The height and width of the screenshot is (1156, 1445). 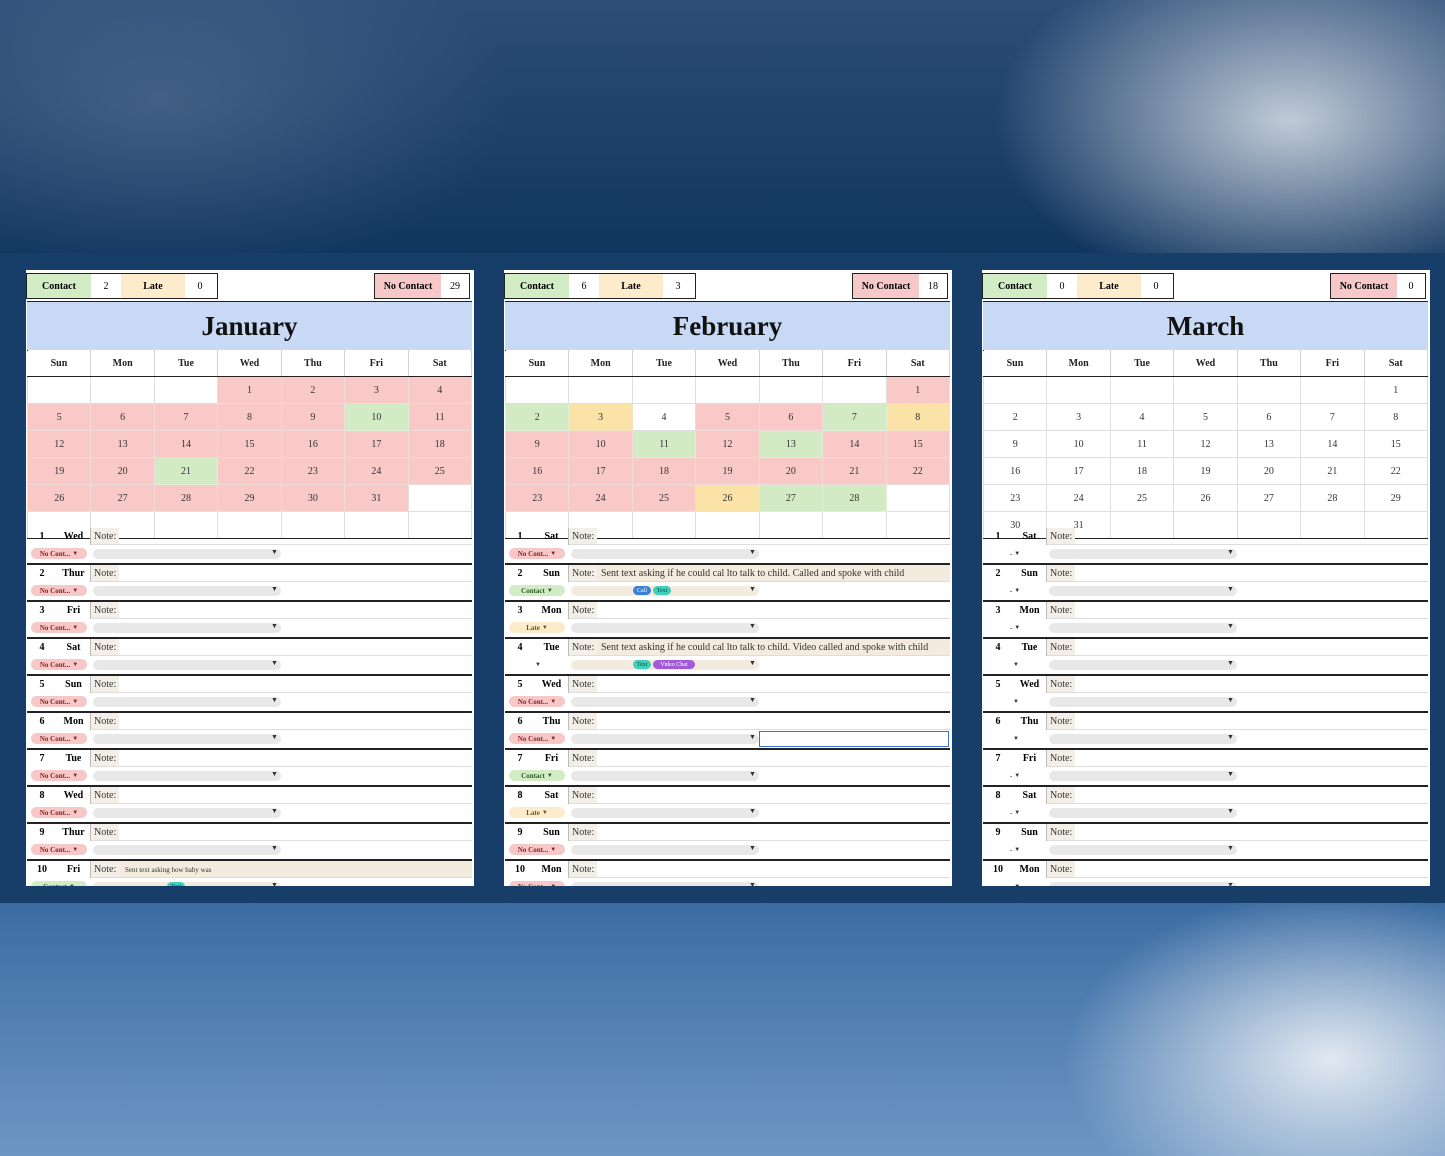 What do you see at coordinates (1142, 498) in the screenshot?
I see `calendar-day: 25` at bounding box center [1142, 498].